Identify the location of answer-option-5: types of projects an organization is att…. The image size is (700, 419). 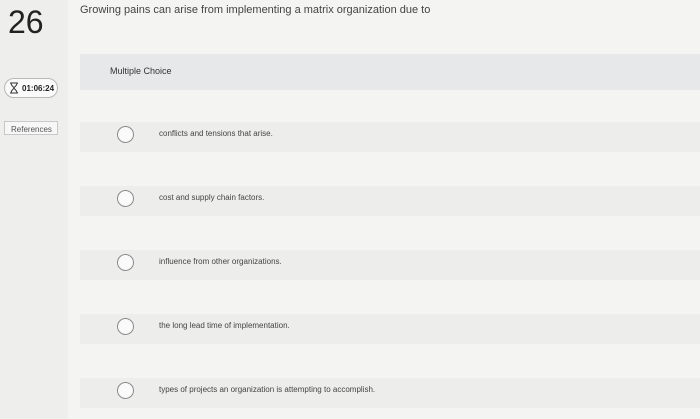
(390, 393).